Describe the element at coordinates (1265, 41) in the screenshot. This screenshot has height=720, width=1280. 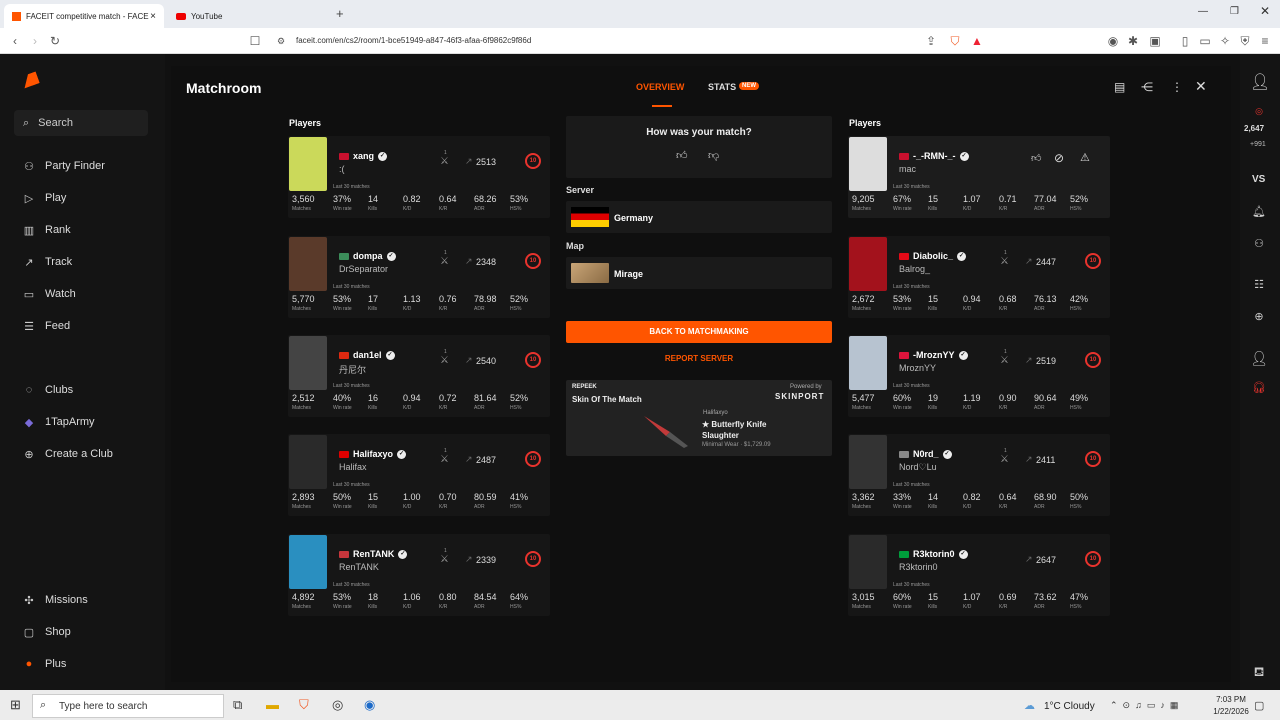
I see `menu-icon: ≡` at that location.